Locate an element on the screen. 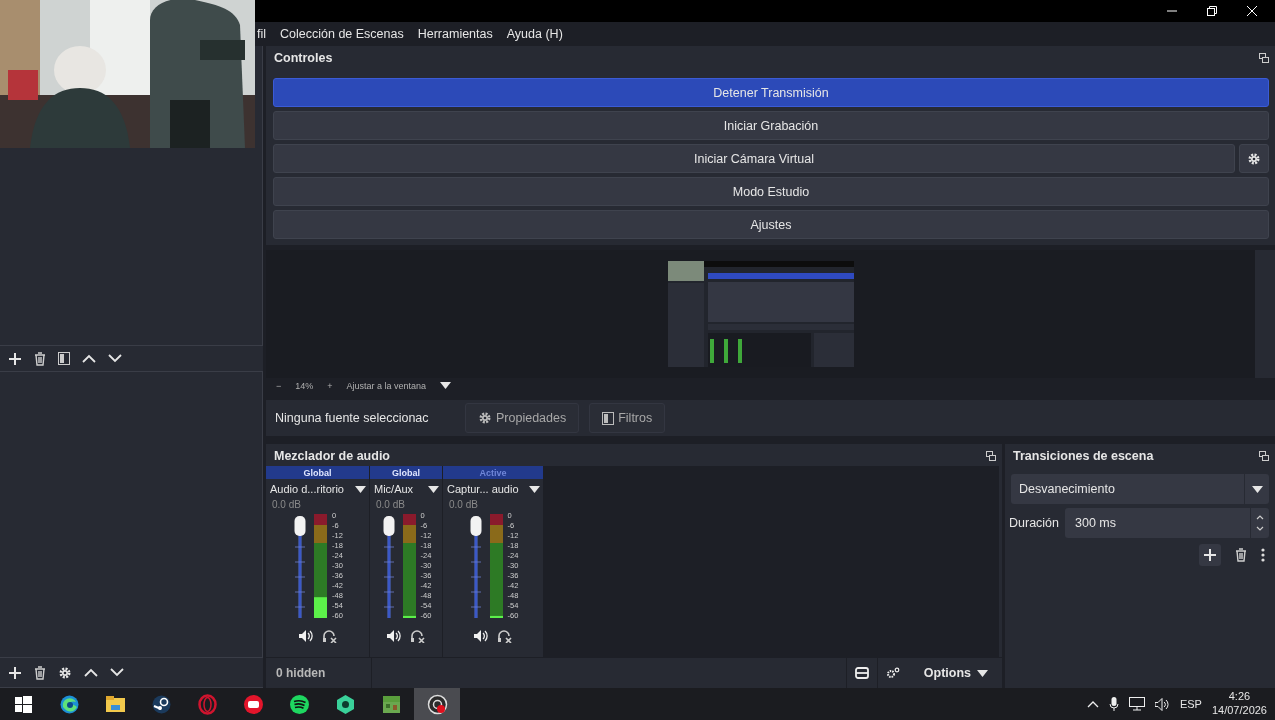 The width and height of the screenshot is (1275, 720). panel-title: Mezclador de audio is located at coordinates (332, 456).